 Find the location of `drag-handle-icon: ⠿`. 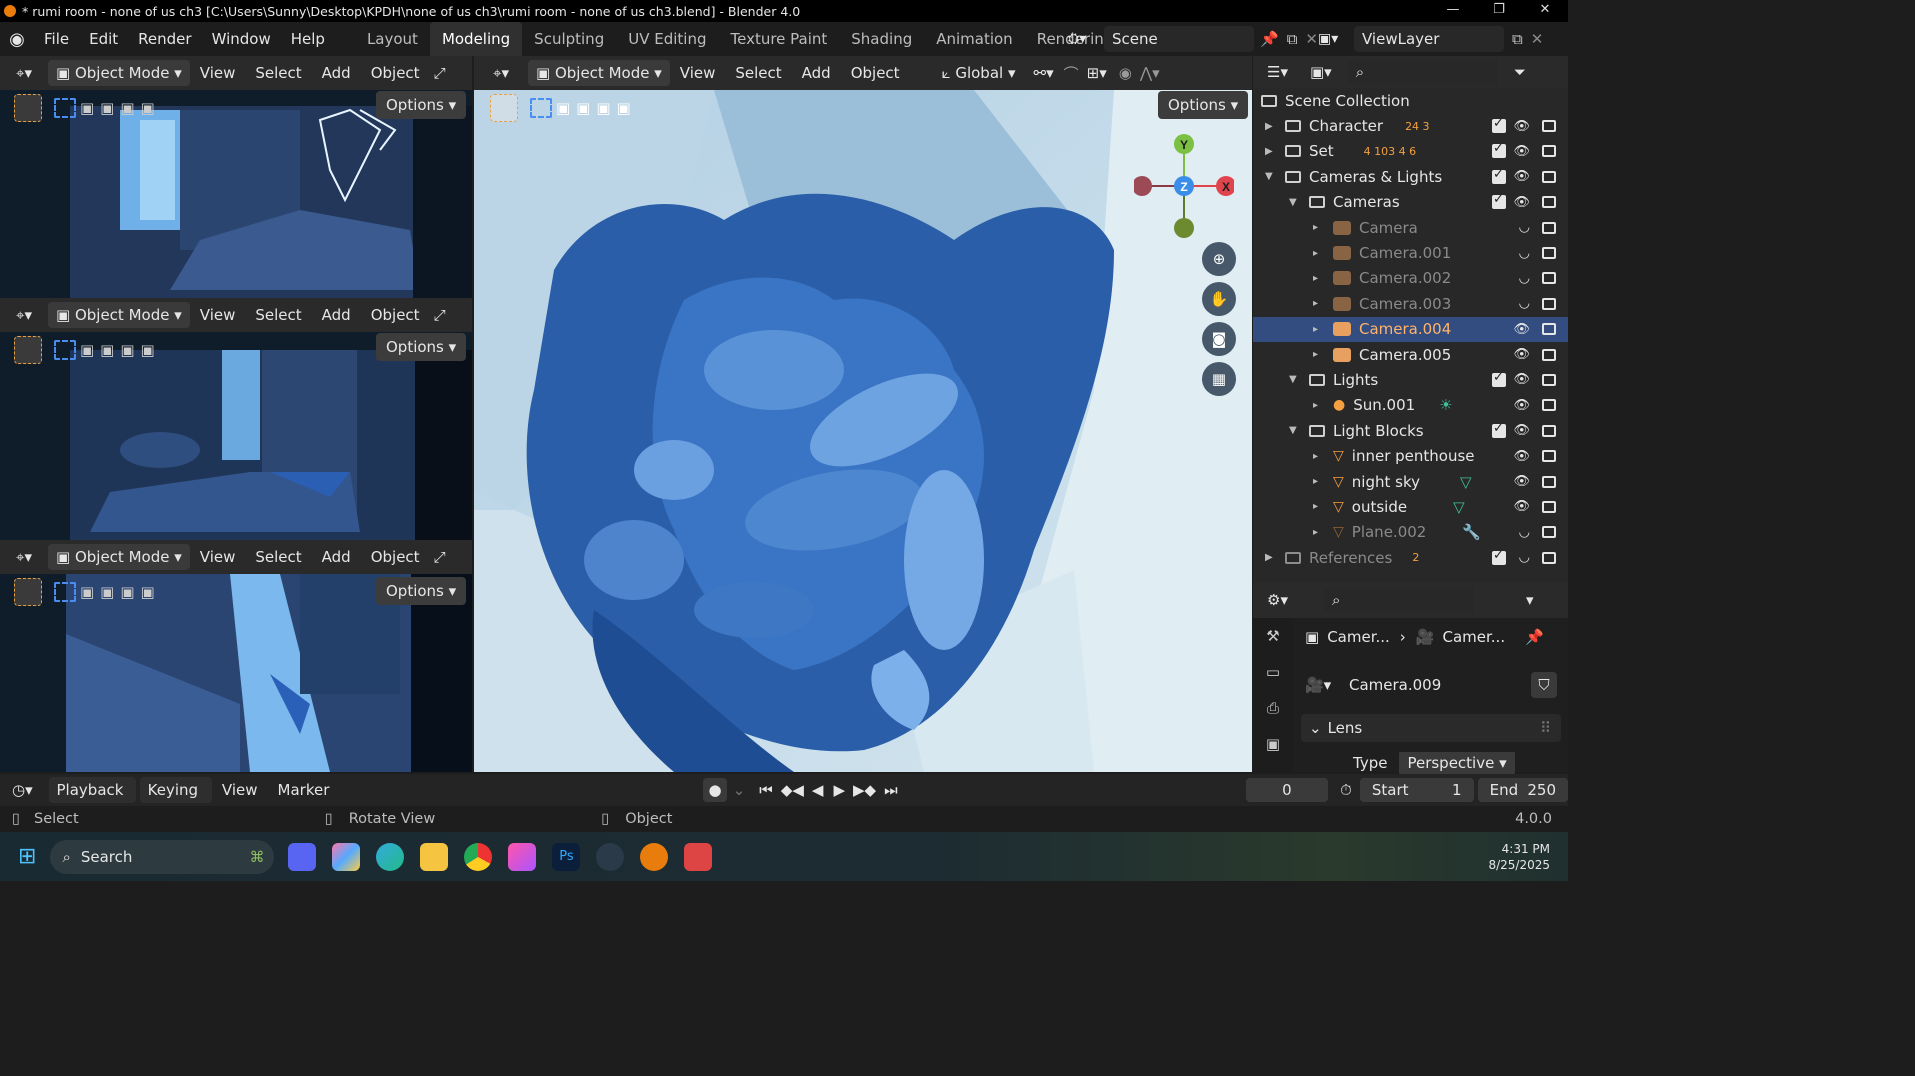

drag-handle-icon: ⠿ is located at coordinates (1545, 728).